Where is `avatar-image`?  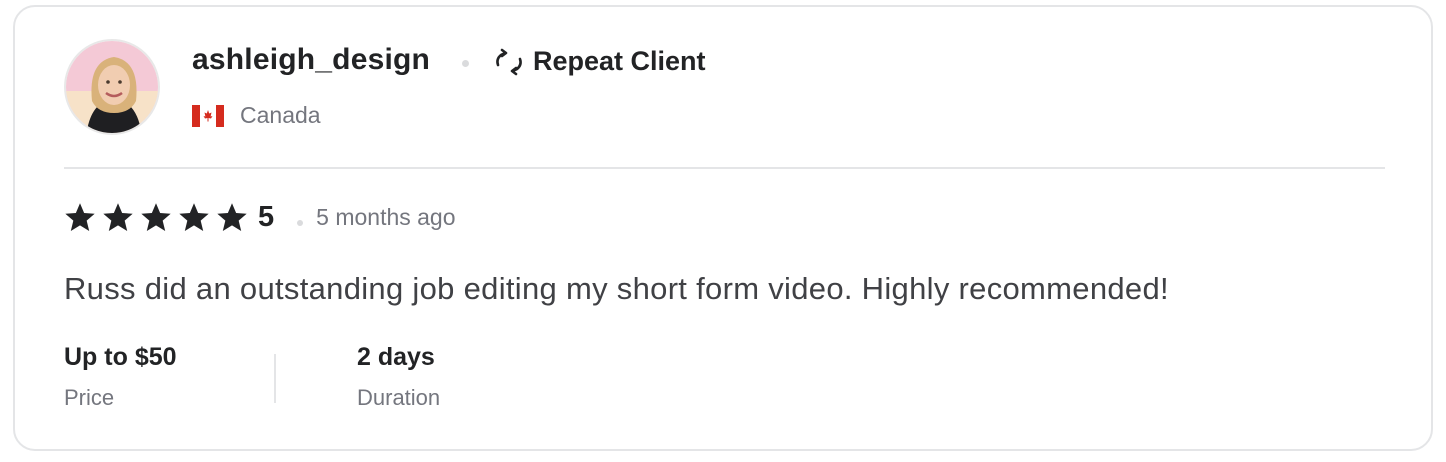 avatar-image is located at coordinates (112, 87).